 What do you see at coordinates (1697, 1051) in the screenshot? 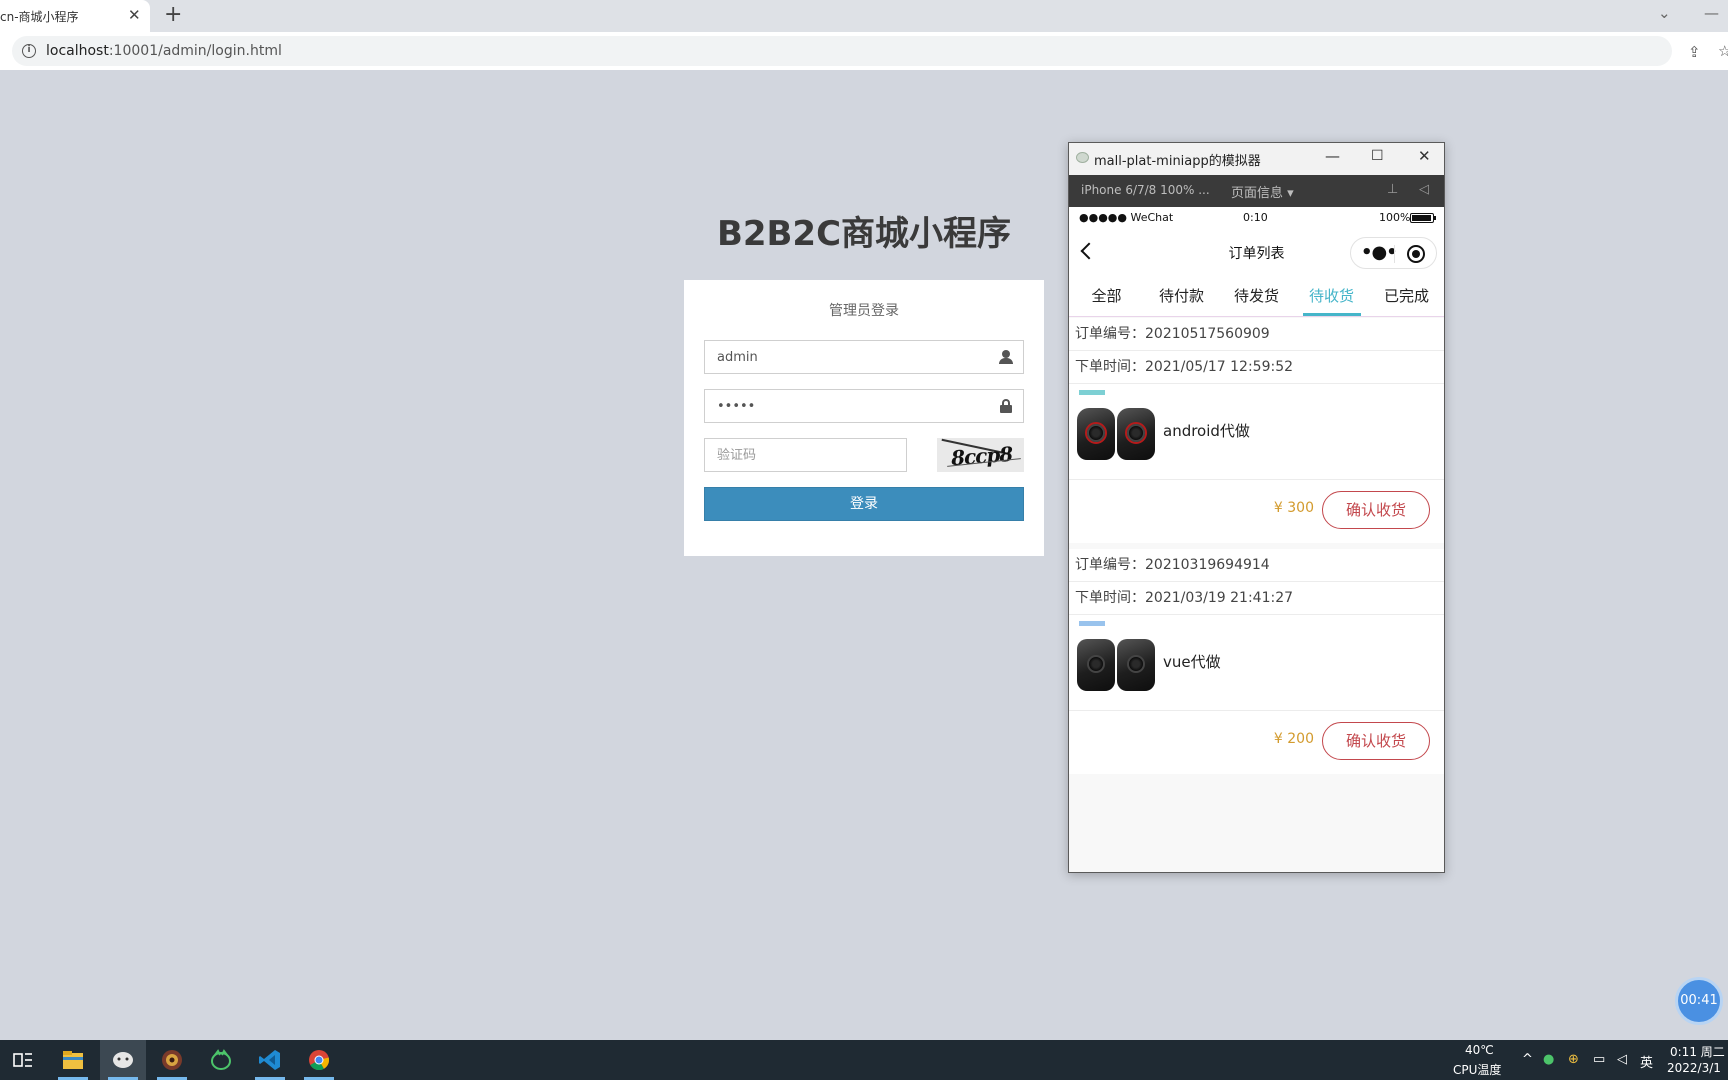
I see `clock-time: 0:11 周二` at bounding box center [1697, 1051].